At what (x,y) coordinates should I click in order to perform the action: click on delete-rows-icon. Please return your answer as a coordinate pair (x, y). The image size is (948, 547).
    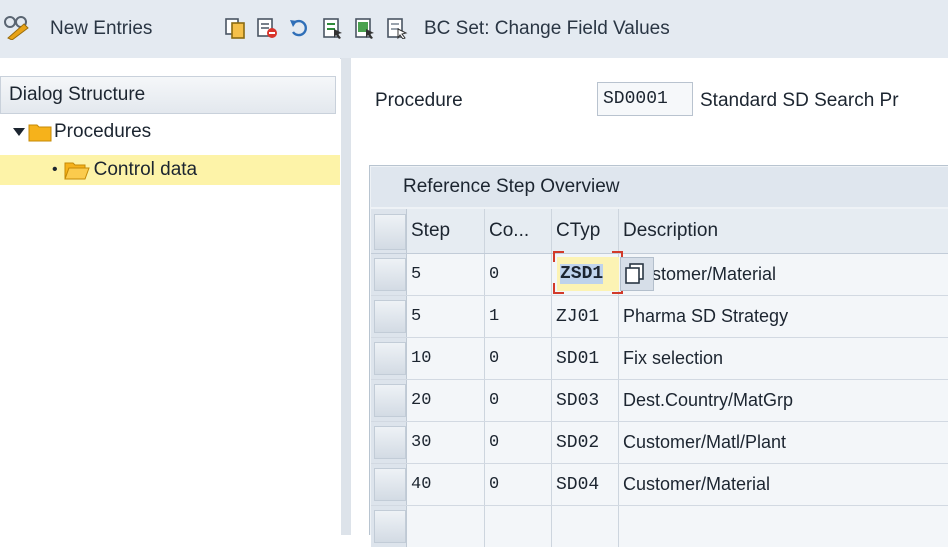
    Looking at the image, I should click on (267, 28).